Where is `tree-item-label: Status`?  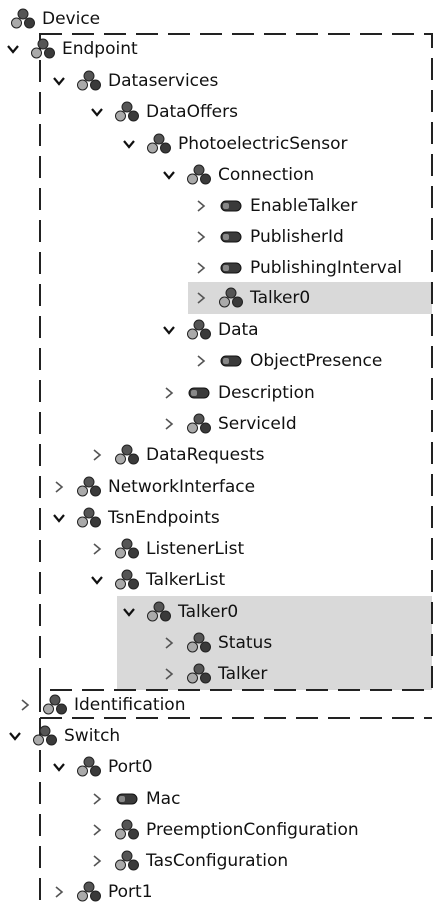 tree-item-label: Status is located at coordinates (245, 643).